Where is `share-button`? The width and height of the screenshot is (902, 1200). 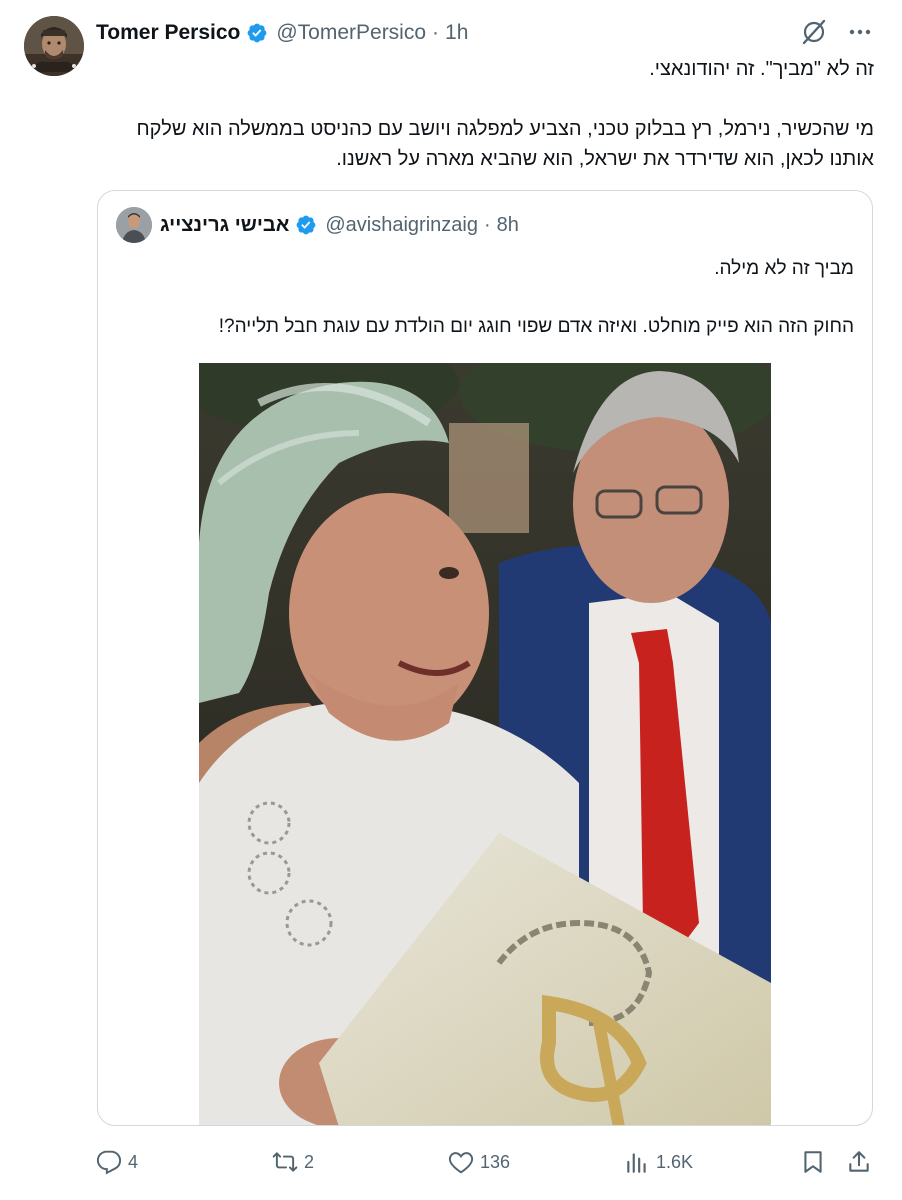 share-button is located at coordinates (859, 1162).